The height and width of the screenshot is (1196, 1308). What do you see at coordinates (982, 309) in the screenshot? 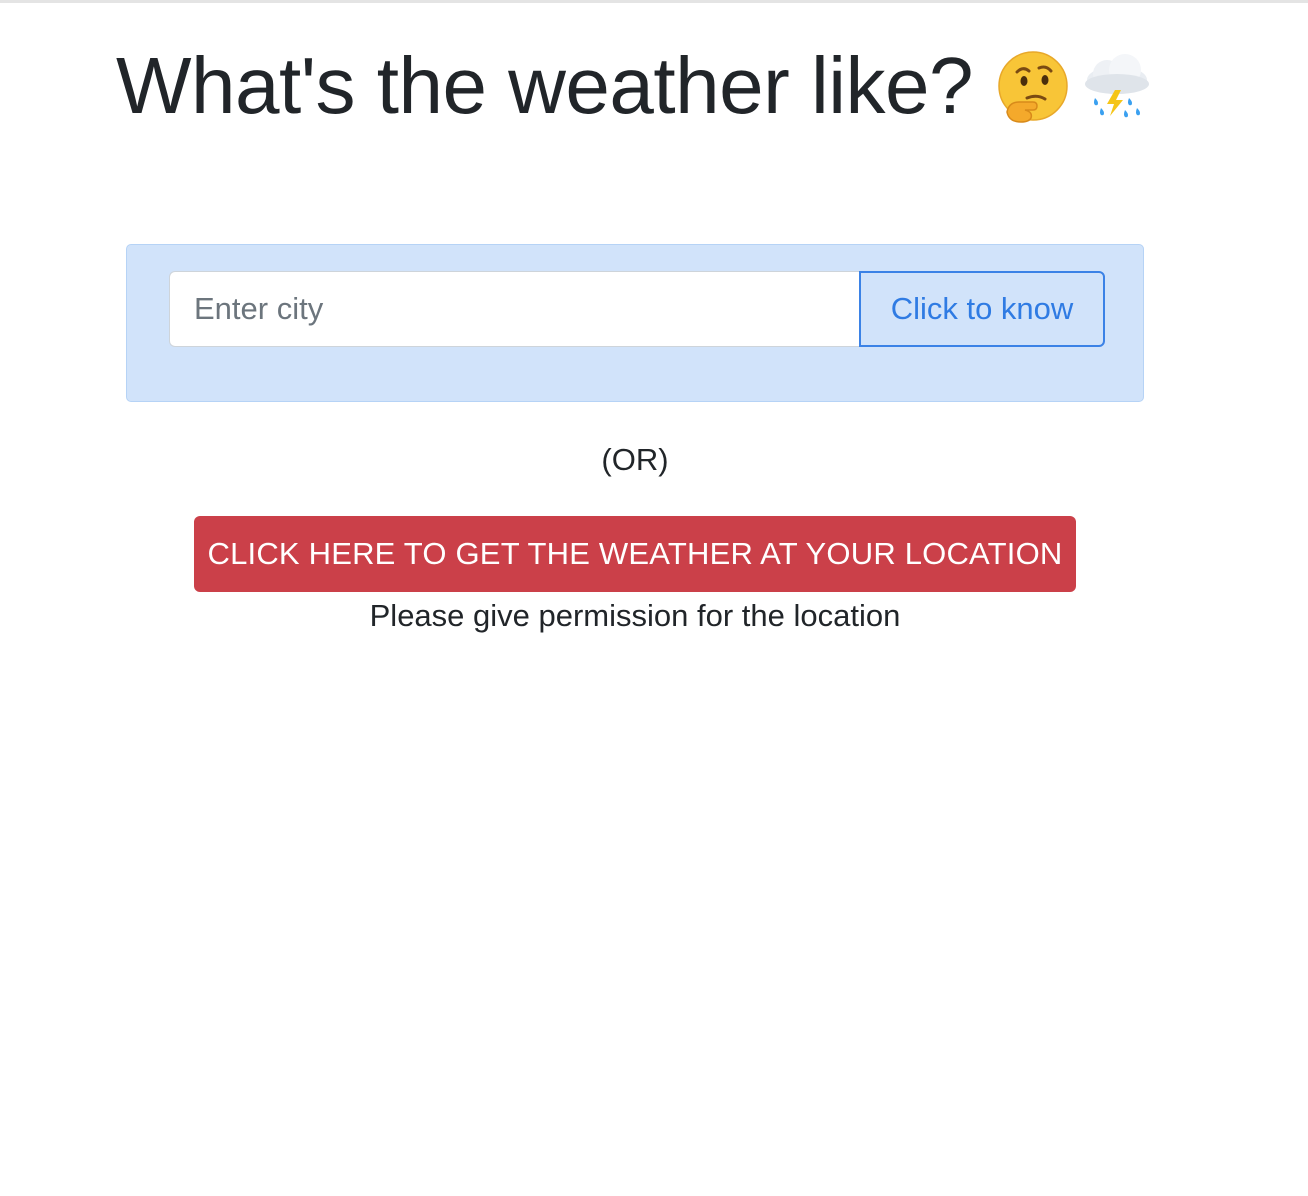
I see `click-to-know-button: Click to know` at bounding box center [982, 309].